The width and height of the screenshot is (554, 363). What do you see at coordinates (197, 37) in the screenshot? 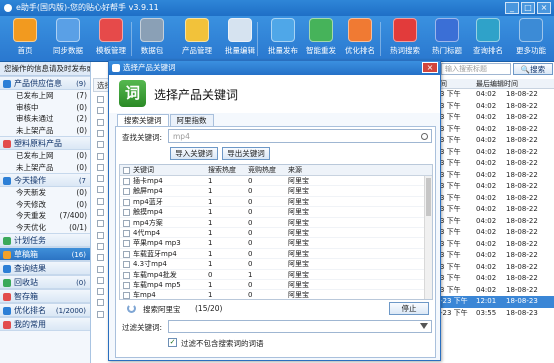
I see `toolbar-button-5: 产品管理` at bounding box center [197, 37].